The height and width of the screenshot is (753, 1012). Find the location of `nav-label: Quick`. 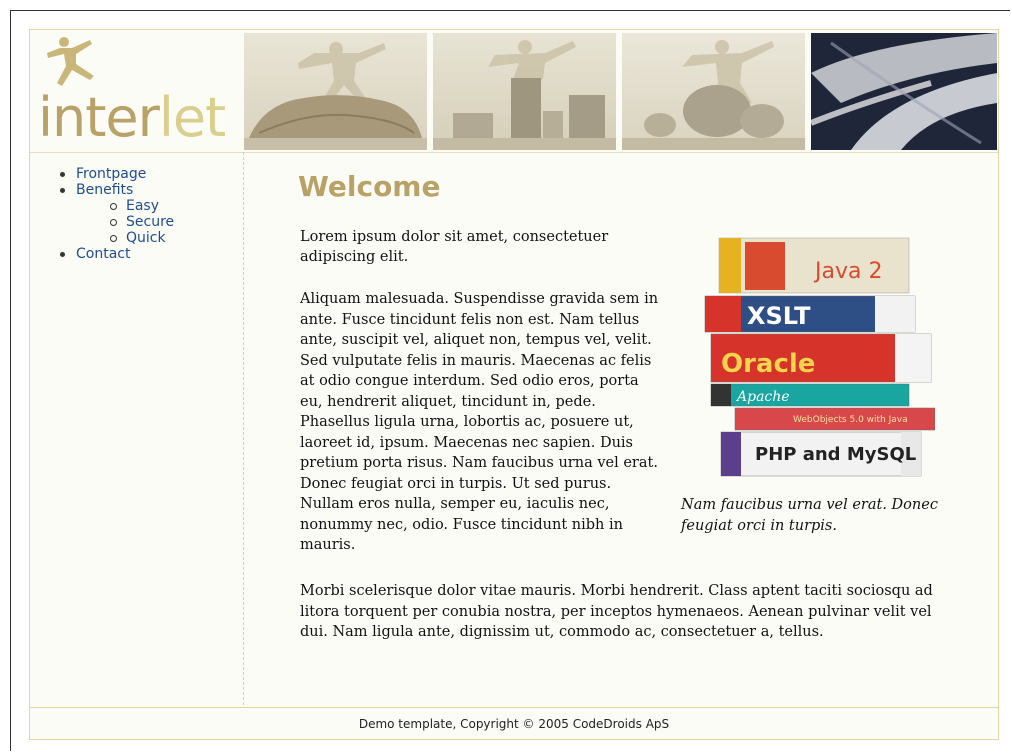

nav-label: Quick is located at coordinates (146, 238).